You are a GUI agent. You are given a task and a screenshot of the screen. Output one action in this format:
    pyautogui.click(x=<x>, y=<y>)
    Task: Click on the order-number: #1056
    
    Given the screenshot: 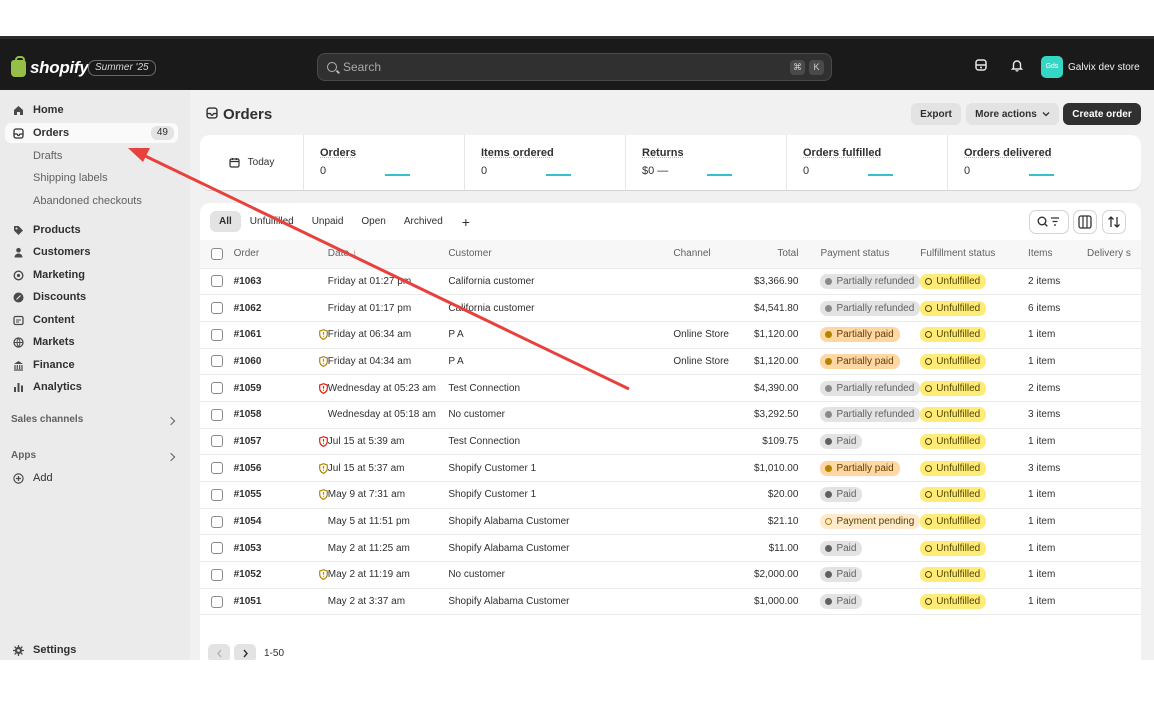 What is the action you would take?
    pyautogui.click(x=258, y=468)
    